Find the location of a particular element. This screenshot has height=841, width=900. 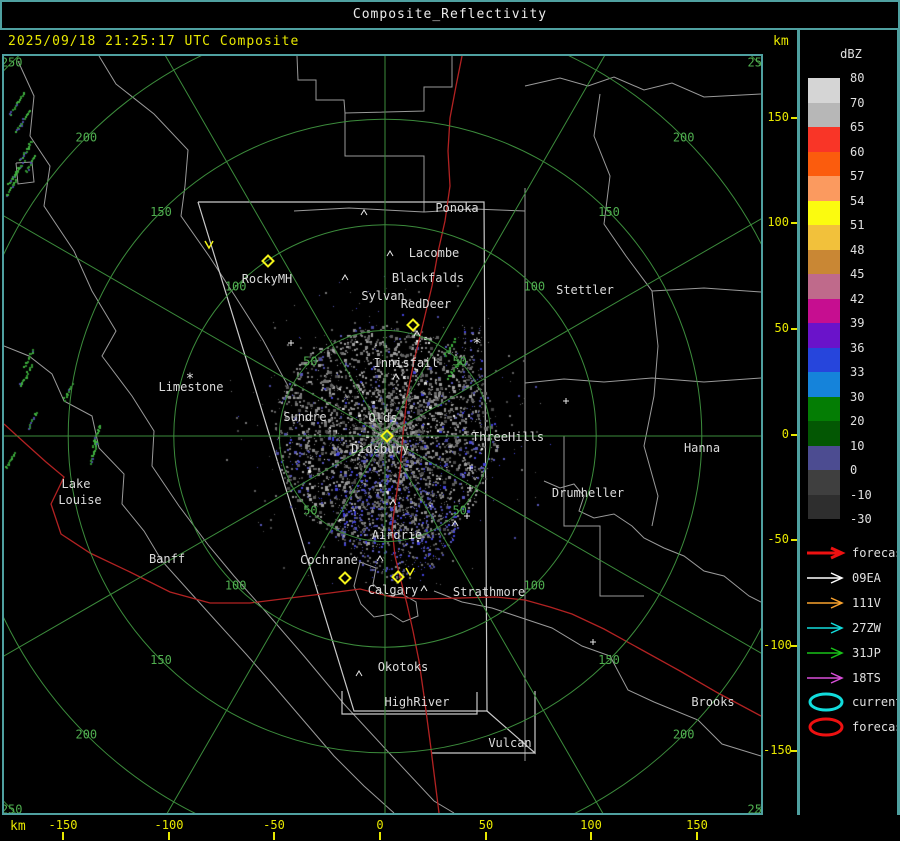

colorbar-label: 42 is located at coordinates (857, 298).